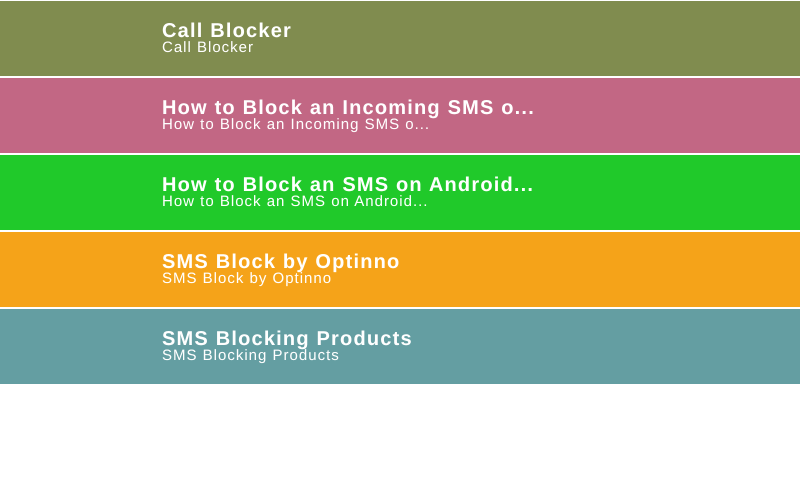  I want to click on item-subtitle: SMS Block by Optinno, so click(247, 278).